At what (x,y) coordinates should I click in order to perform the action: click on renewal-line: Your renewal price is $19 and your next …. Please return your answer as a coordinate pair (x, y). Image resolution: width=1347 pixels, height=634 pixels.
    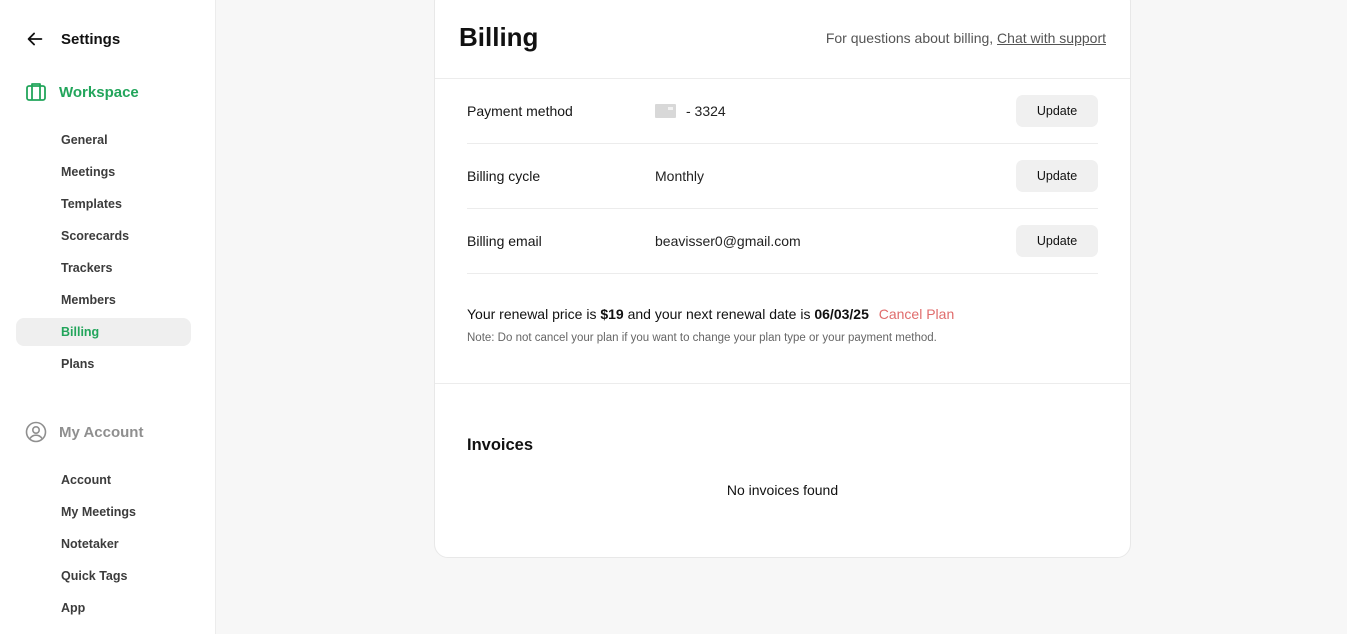
    Looking at the image, I should click on (782, 314).